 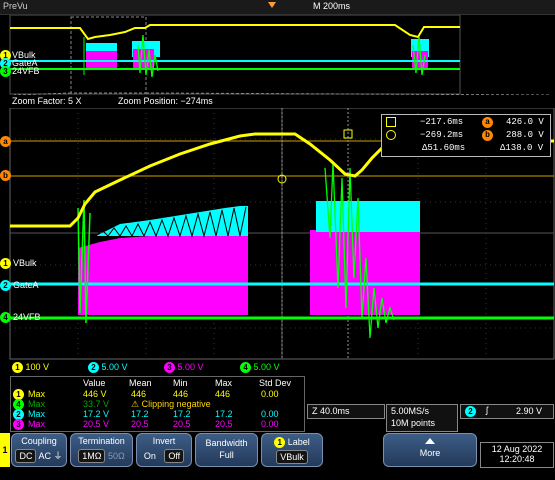 I want to click on invert-button: Invert On Off, so click(x=164, y=450).